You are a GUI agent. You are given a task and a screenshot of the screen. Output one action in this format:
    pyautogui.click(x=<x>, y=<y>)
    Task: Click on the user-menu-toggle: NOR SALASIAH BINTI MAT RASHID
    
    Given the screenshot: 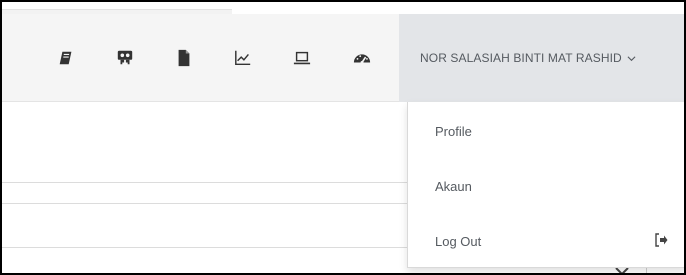 What is the action you would take?
    pyautogui.click(x=541, y=58)
    